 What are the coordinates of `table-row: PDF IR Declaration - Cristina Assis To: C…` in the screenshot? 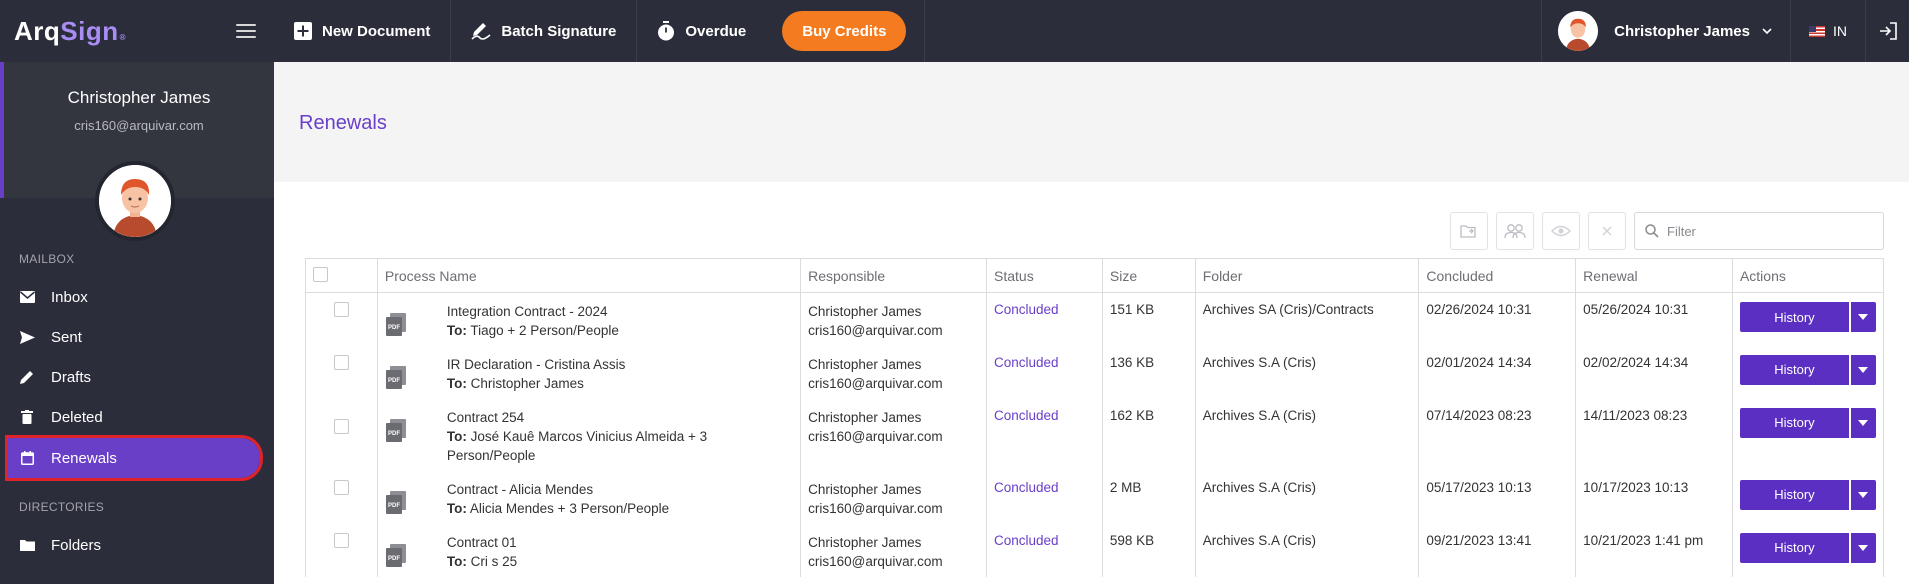 It's located at (1095, 372).